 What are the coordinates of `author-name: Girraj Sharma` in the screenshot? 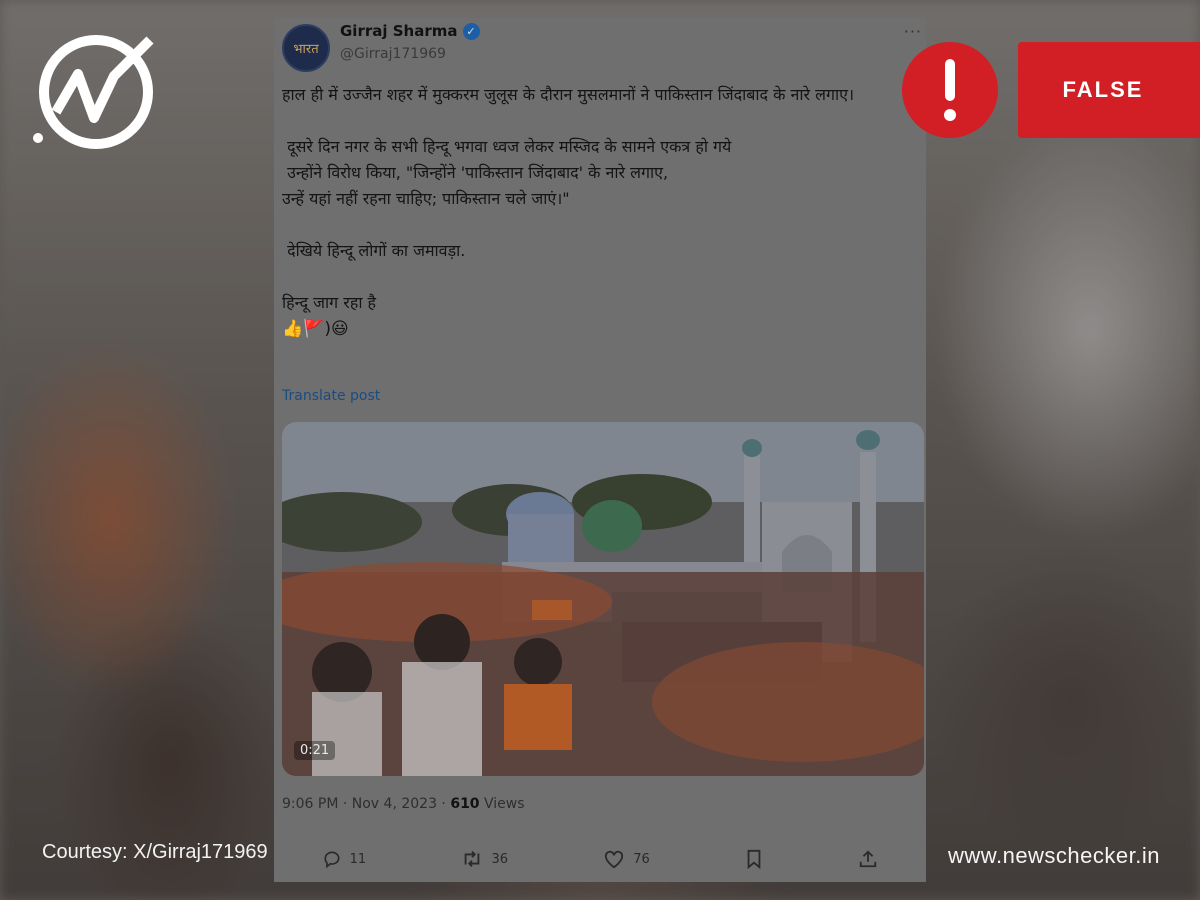 It's located at (399, 31).